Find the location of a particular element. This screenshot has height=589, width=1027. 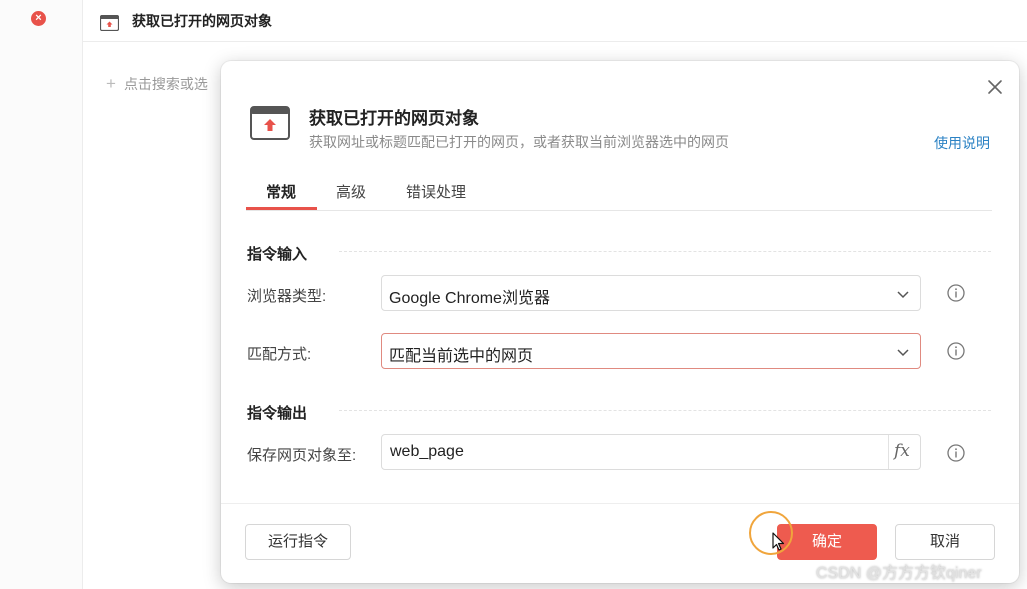

fx-icon: fx is located at coordinates (902, 451).